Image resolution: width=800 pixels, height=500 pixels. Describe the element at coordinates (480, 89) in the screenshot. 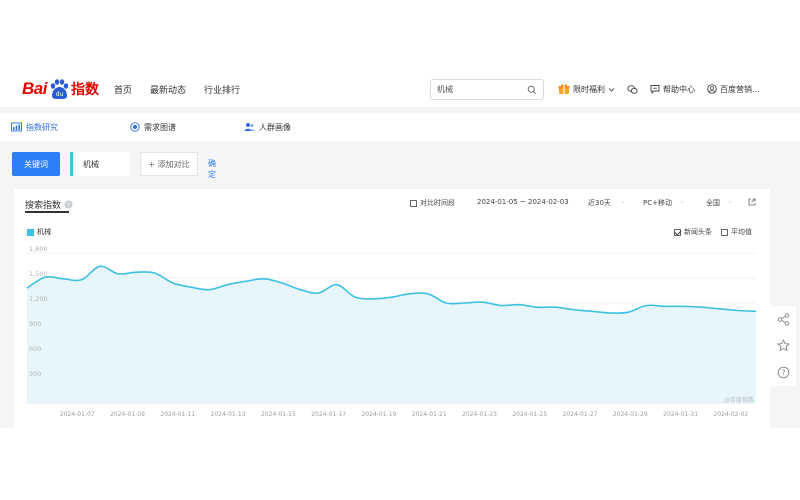

I see `search-input` at that location.